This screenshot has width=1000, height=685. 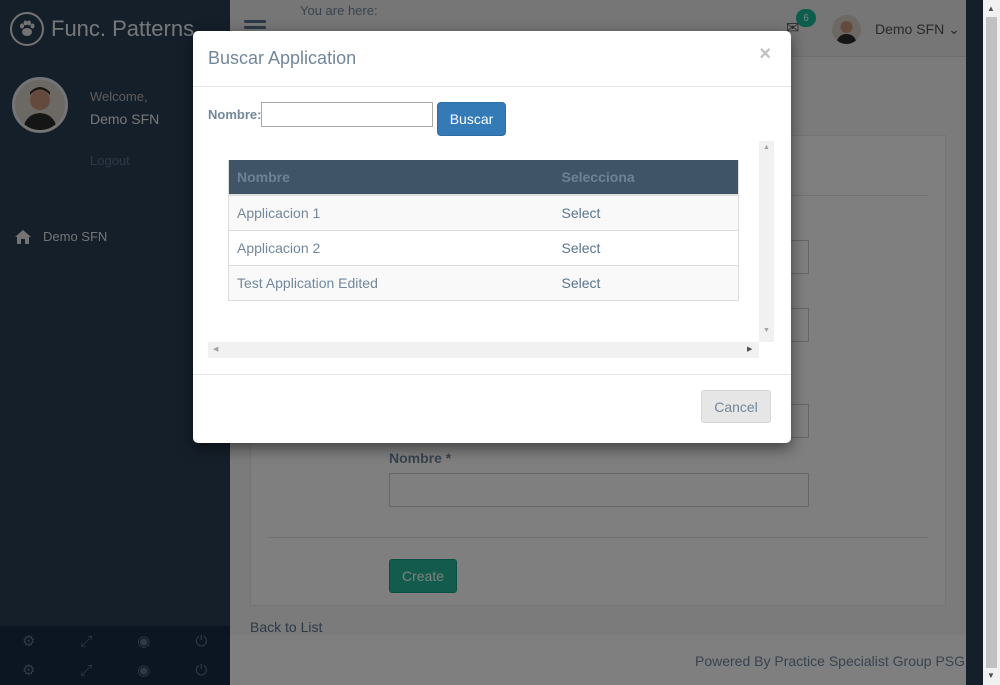 I want to click on modal-title: Buscar Application, so click(x=282, y=58).